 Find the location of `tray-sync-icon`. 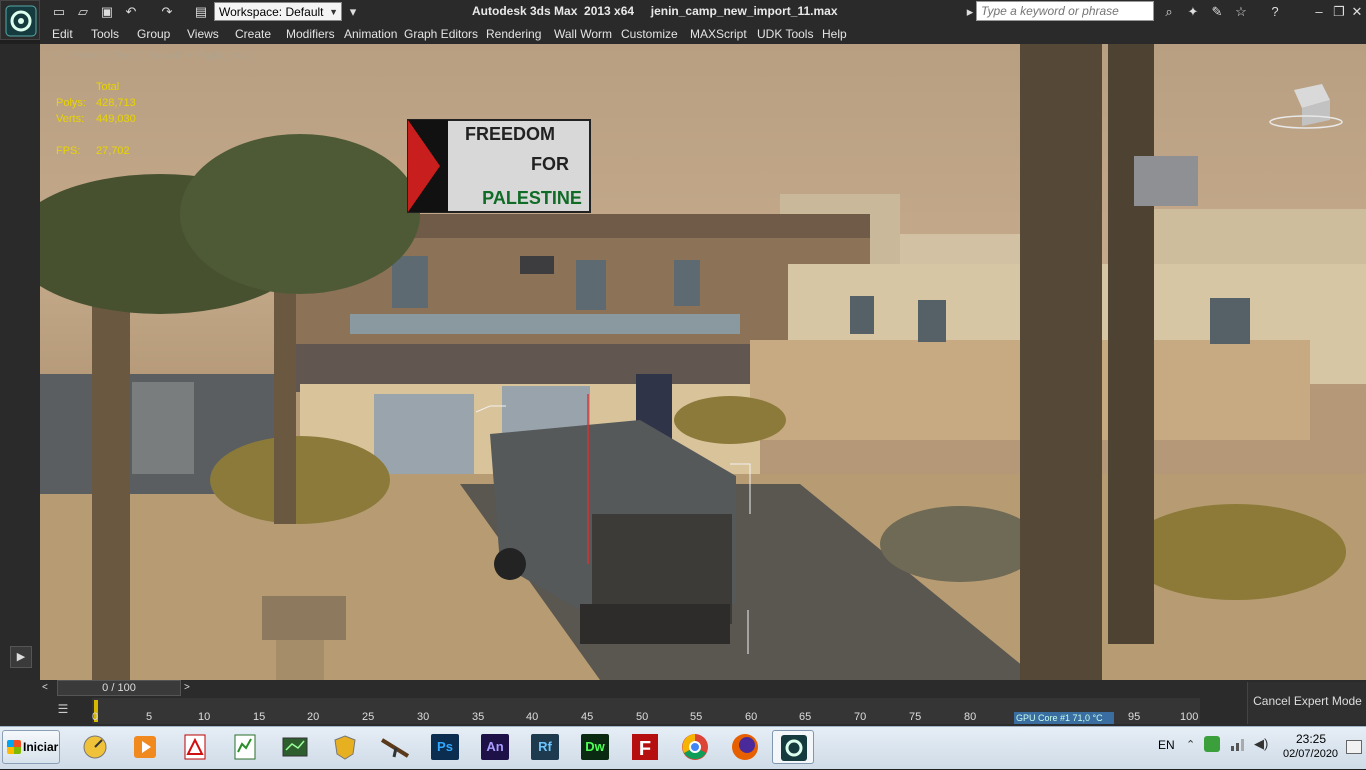

tray-sync-icon is located at coordinates (1212, 744).